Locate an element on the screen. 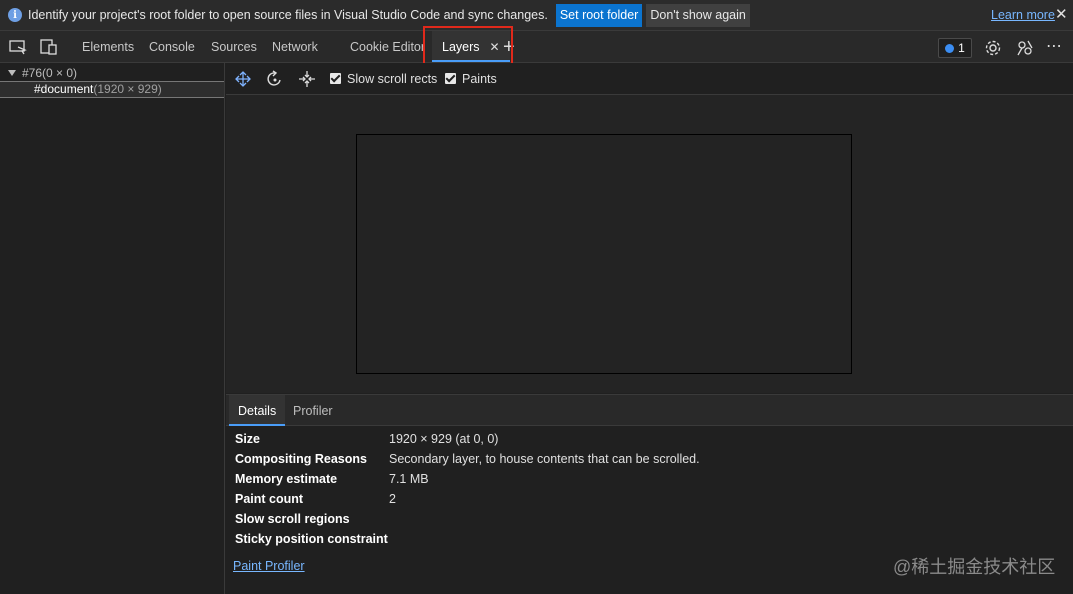  tab-network: Network is located at coordinates (295, 46).